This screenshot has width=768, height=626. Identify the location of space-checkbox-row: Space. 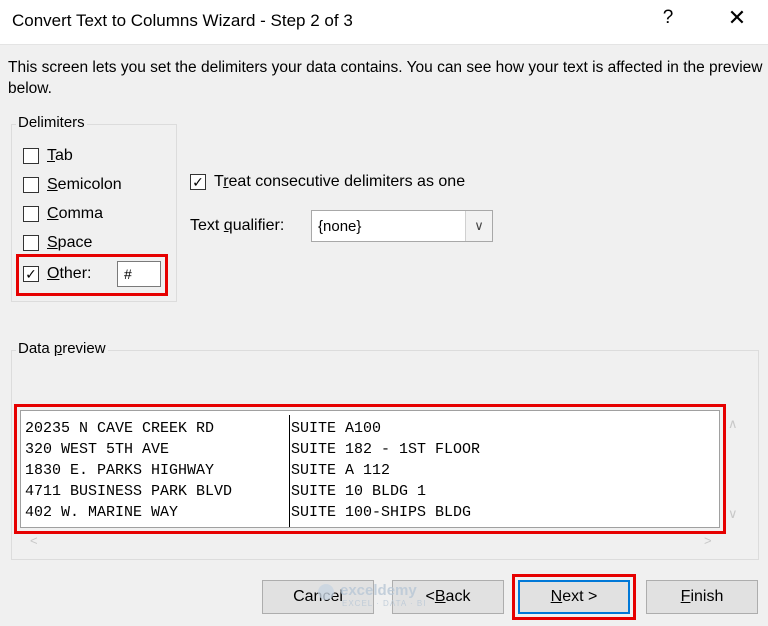
(57, 243).